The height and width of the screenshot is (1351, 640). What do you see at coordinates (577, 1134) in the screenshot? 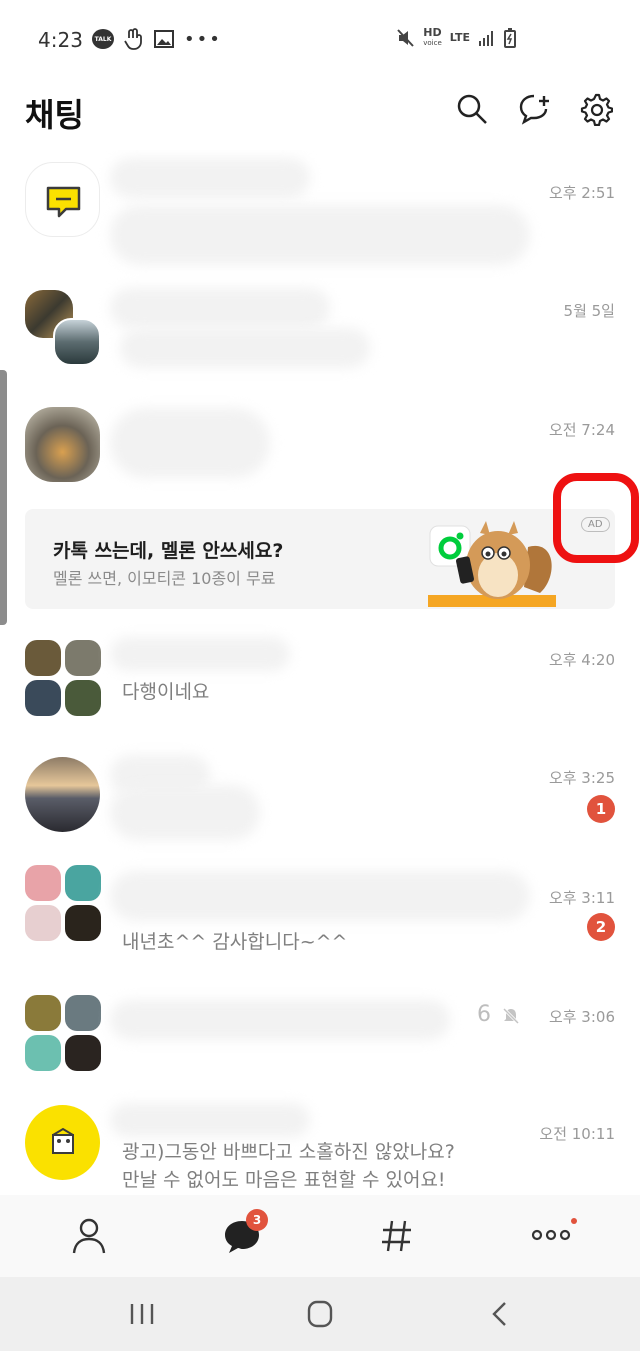
I see `chat-time: 오전 10:11` at bounding box center [577, 1134].